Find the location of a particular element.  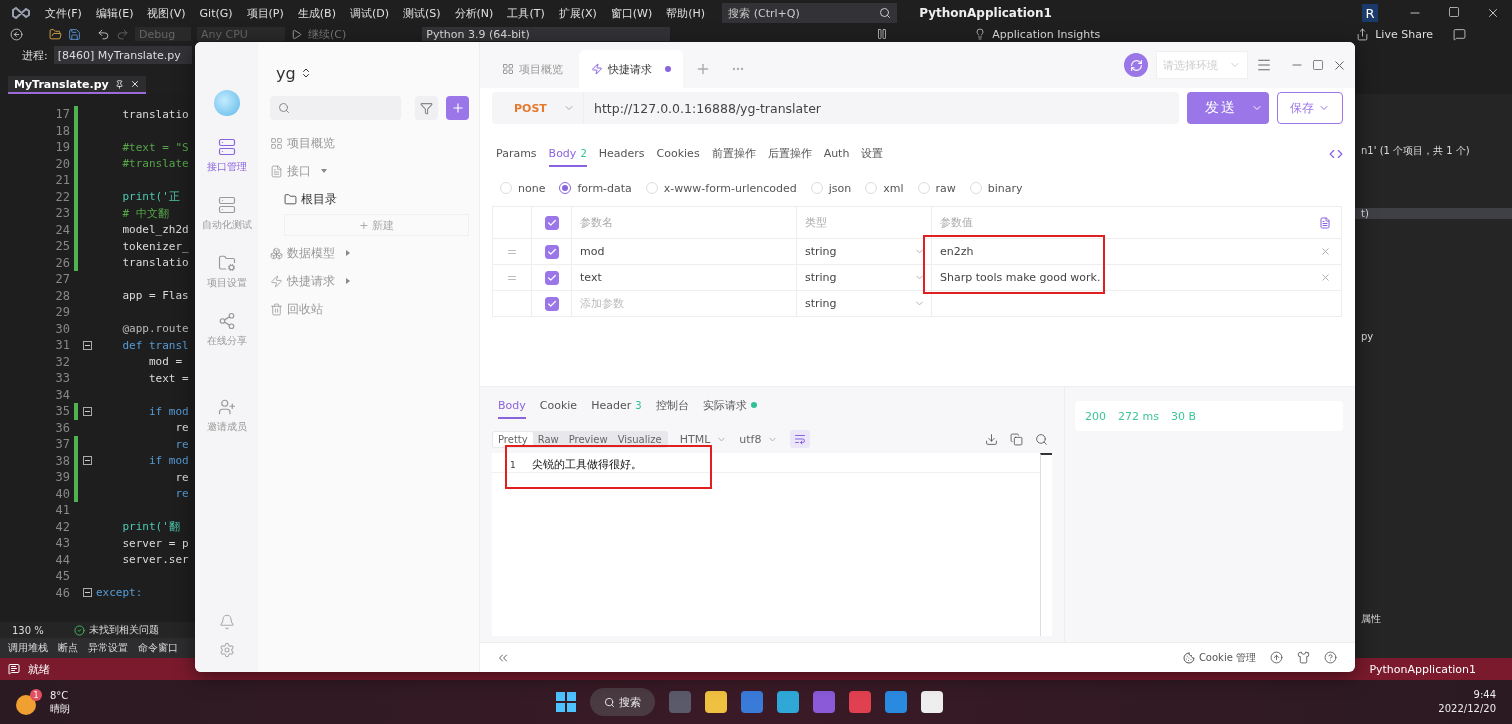

request-tab: Headers is located at coordinates (621, 154).